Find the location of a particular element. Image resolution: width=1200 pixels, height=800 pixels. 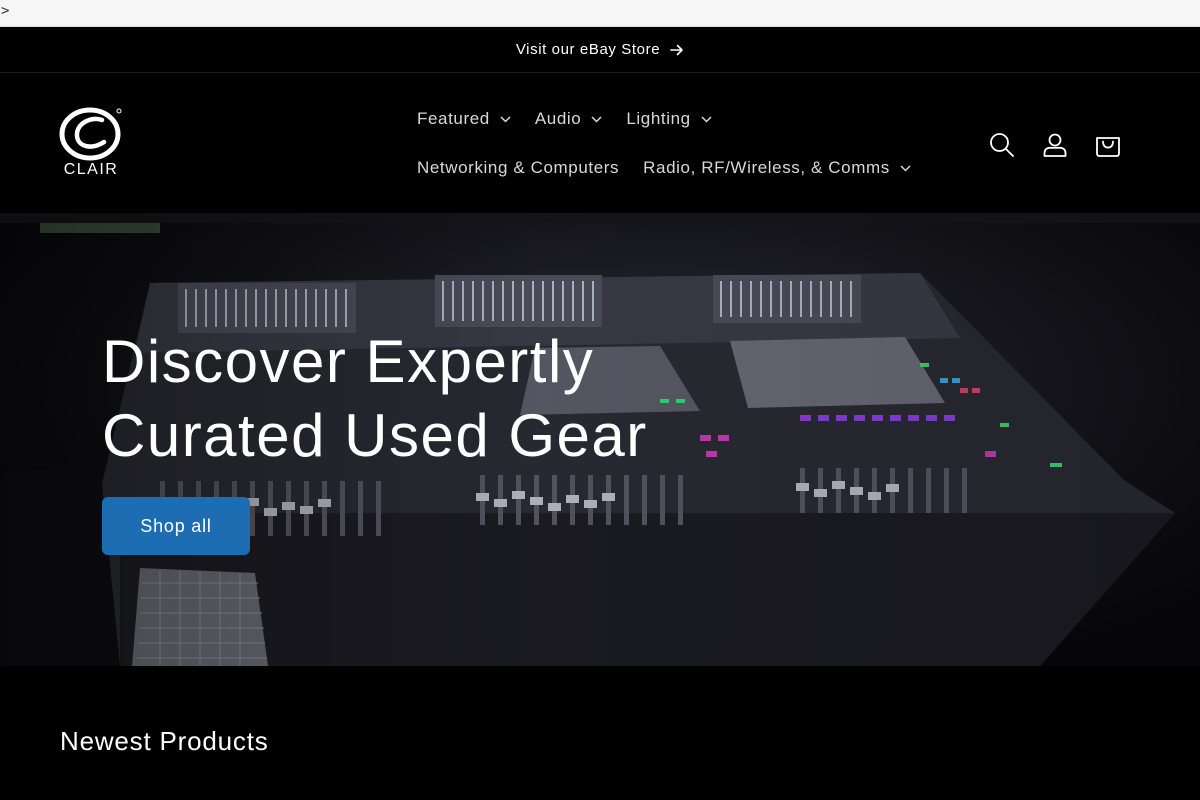

announcement-bar: Visit our eBay Store is located at coordinates (600, 50).